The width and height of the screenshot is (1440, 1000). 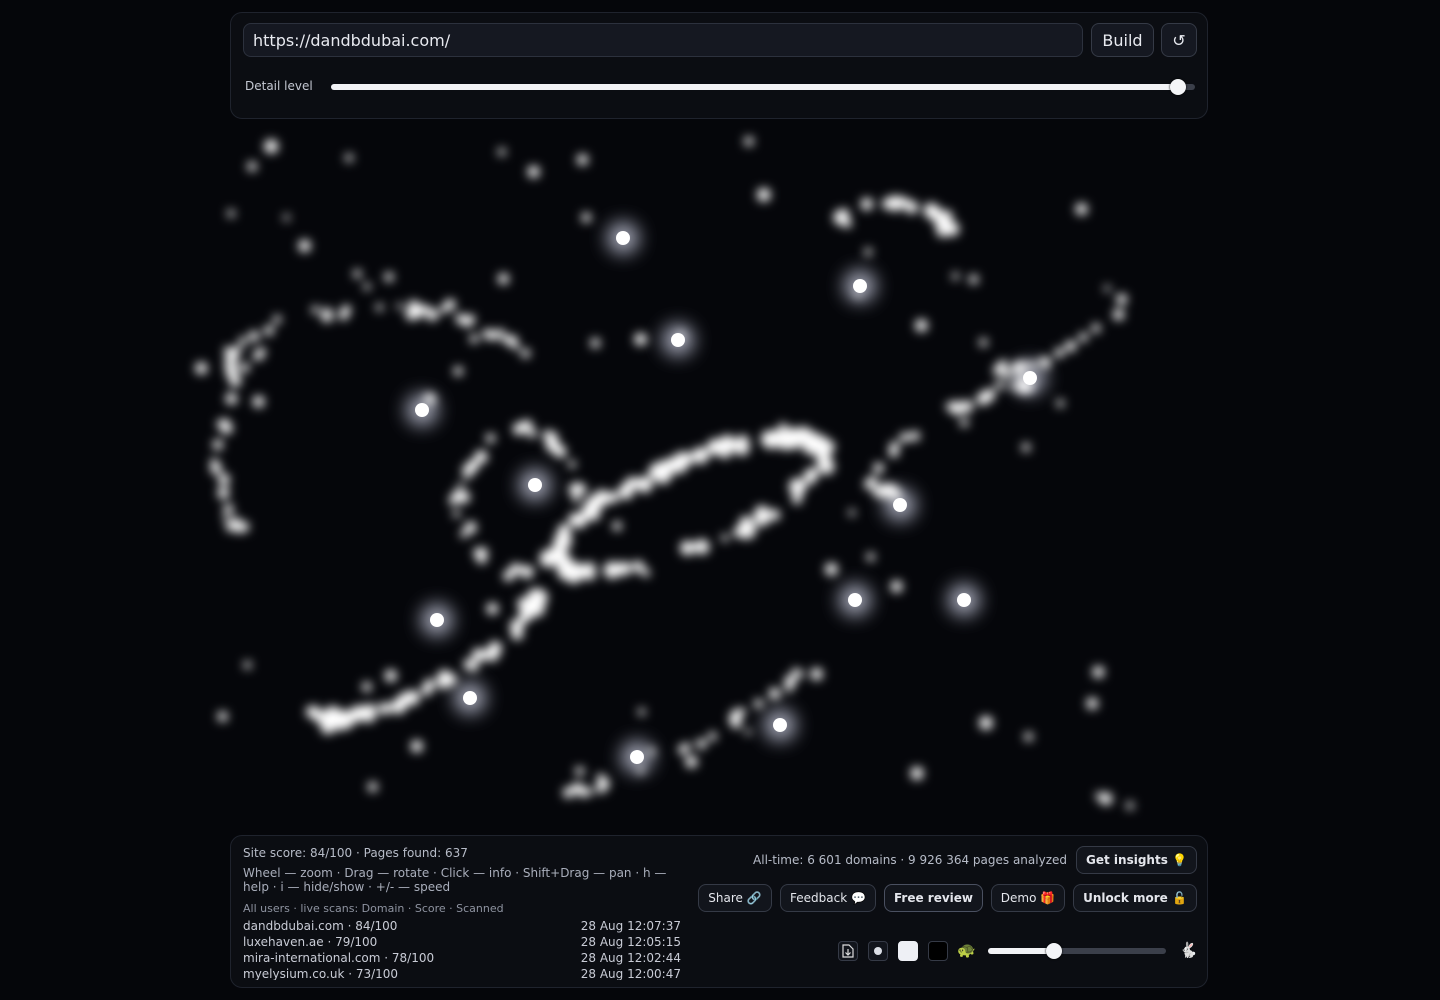 What do you see at coordinates (462, 942) in the screenshot?
I see `list-item: luxehaven.ae · 79/100 28 Aug 12:05:15` at bounding box center [462, 942].